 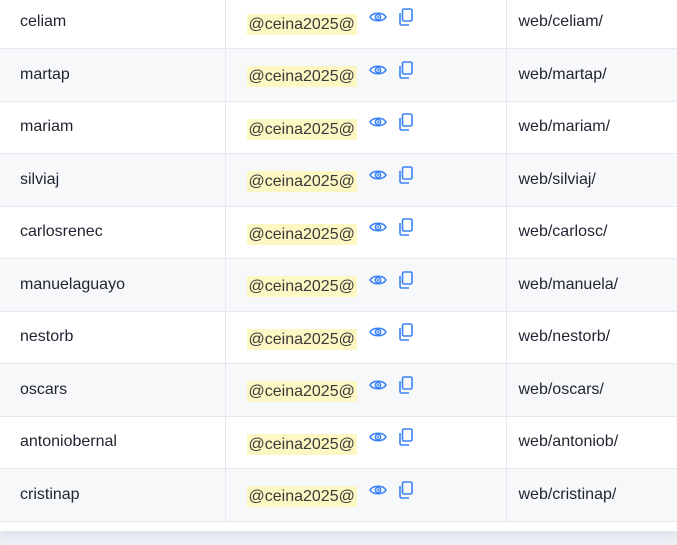 I want to click on username-cell: carlosrenec, so click(x=113, y=232).